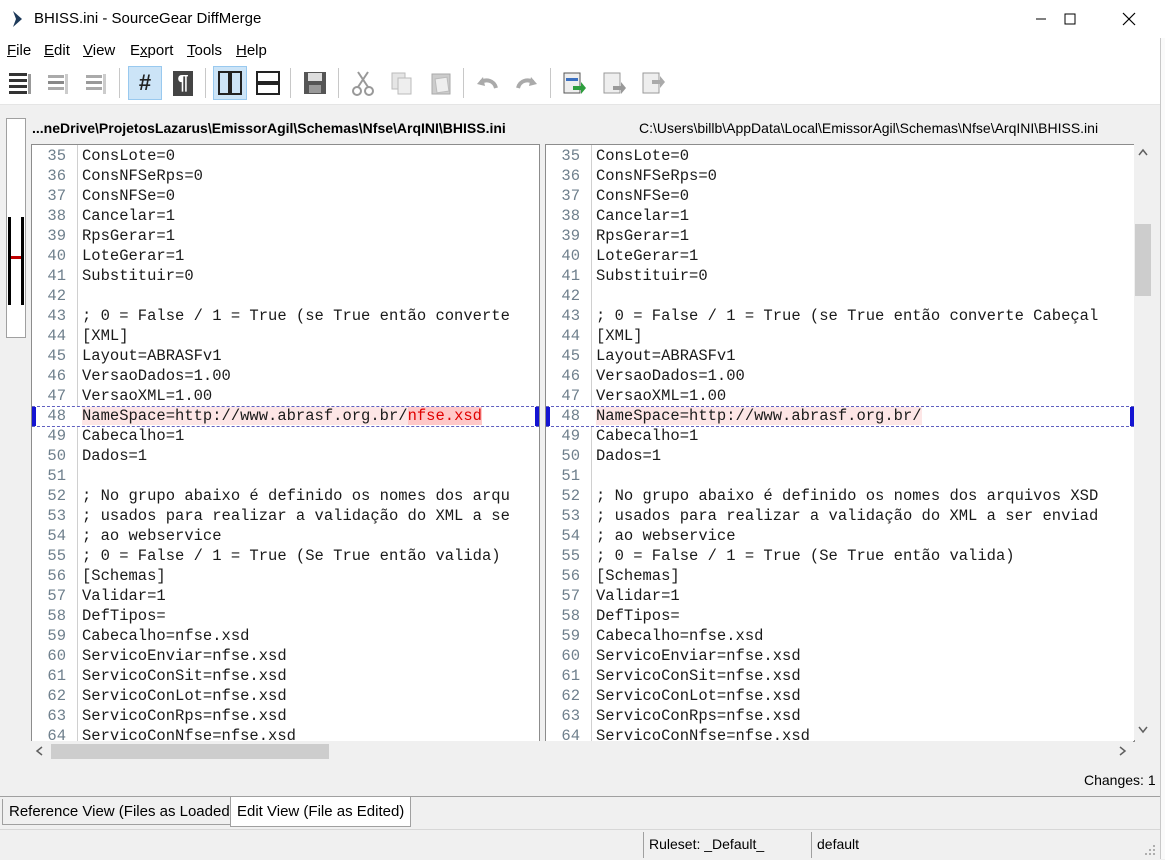 This screenshot has width=1165, height=860. Describe the element at coordinates (1143, 442) in the screenshot. I see `vertical-scrollbar` at that location.